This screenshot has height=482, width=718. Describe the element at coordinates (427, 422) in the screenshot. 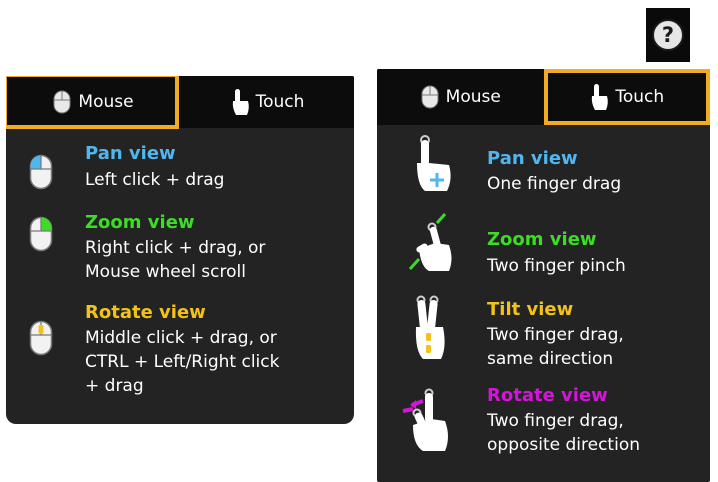

I see `two-finger-rotate-icon` at that location.